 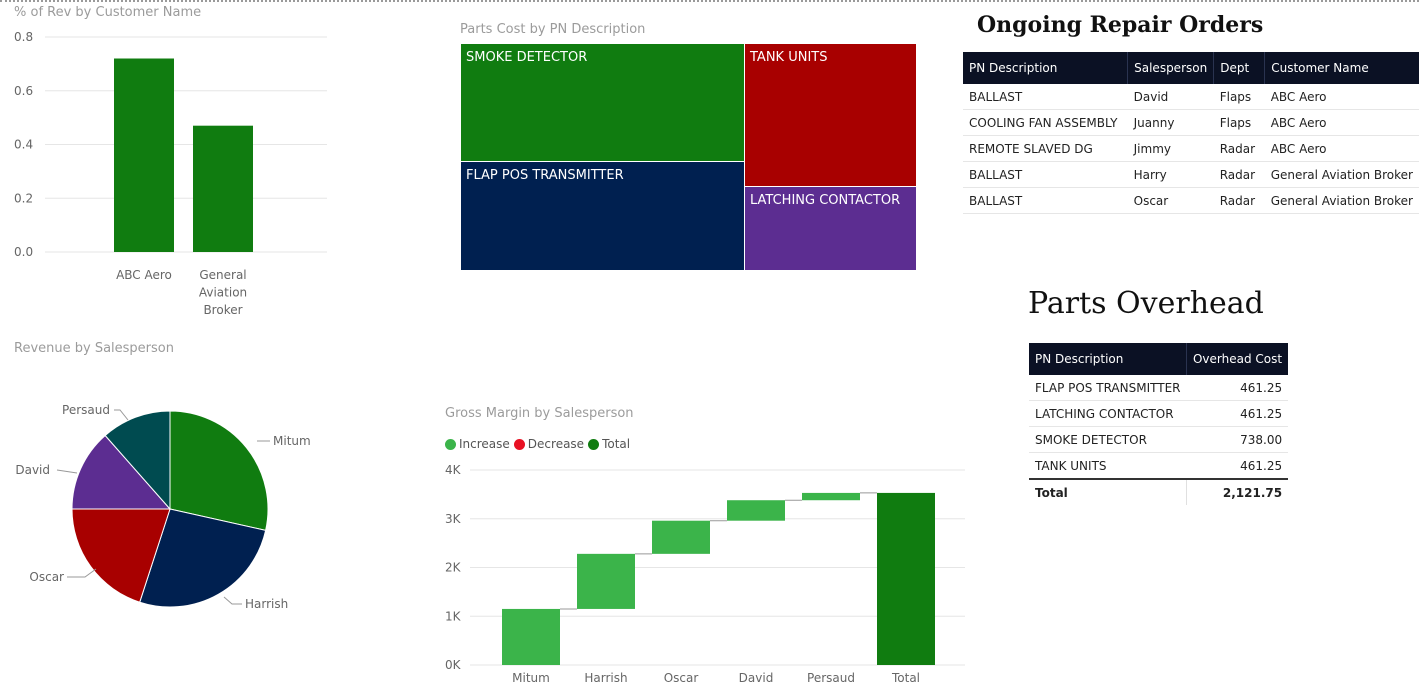 What do you see at coordinates (905, 678) in the screenshot?
I see `x-tick-label: Total` at bounding box center [905, 678].